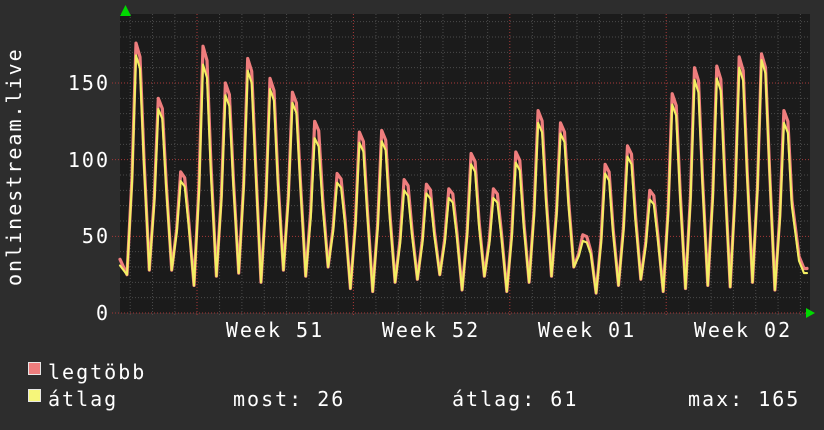  I want to click on y-tick-label-0: 0, so click(102, 313).